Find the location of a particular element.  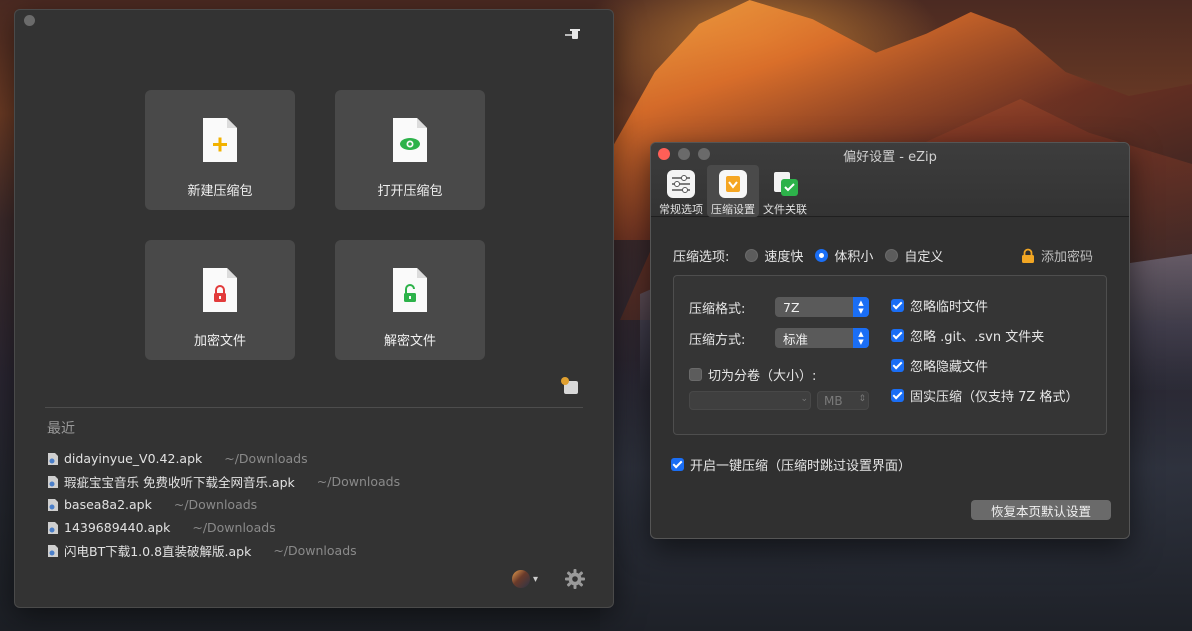

theme-icon is located at coordinates (521, 579).